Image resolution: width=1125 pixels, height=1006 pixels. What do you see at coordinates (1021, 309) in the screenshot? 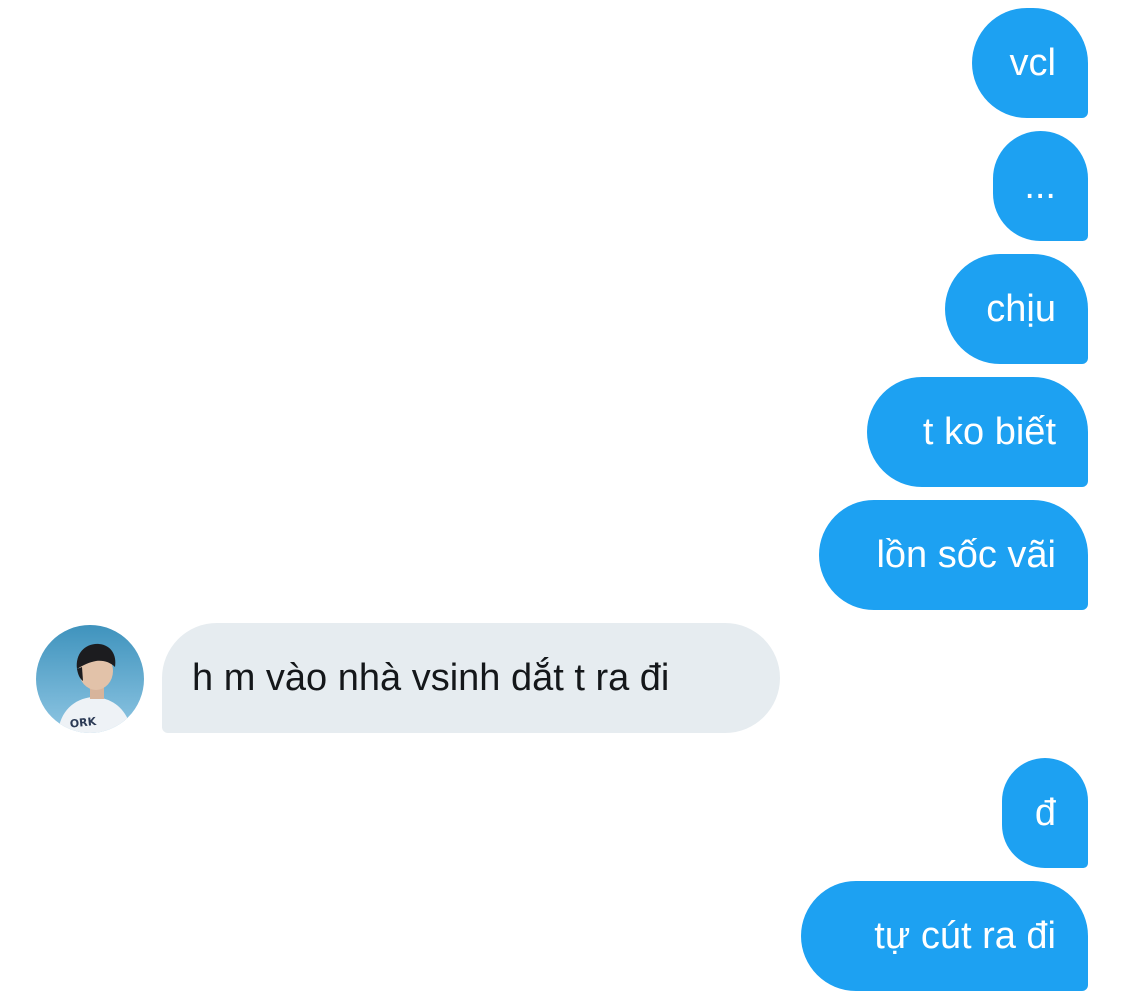
I see `message-text: chịu` at bounding box center [1021, 309].